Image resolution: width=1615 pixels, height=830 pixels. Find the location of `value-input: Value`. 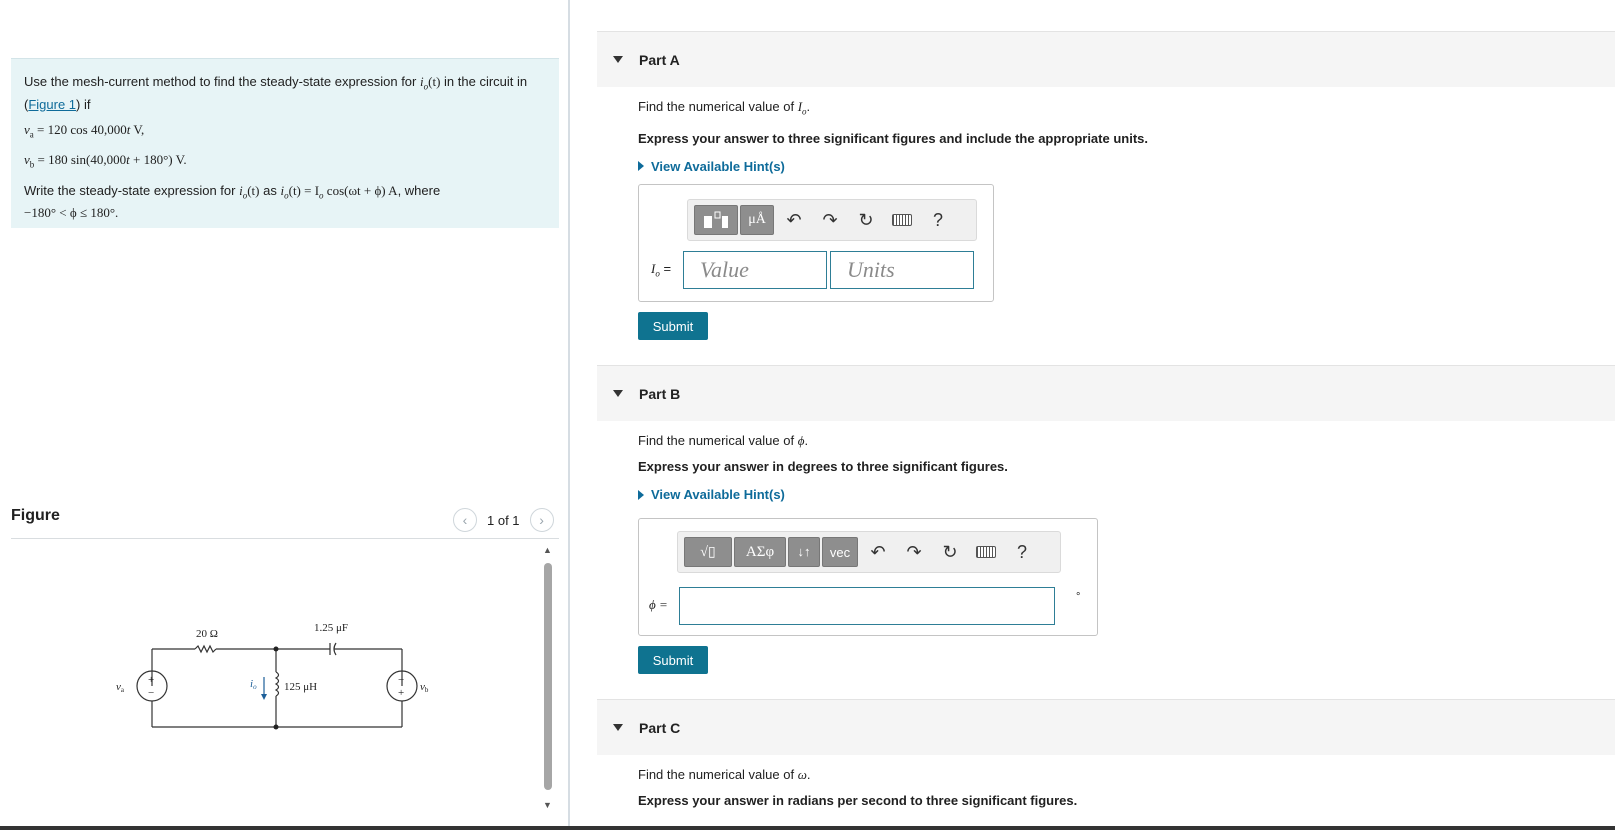

value-input: Value is located at coordinates (755, 270).